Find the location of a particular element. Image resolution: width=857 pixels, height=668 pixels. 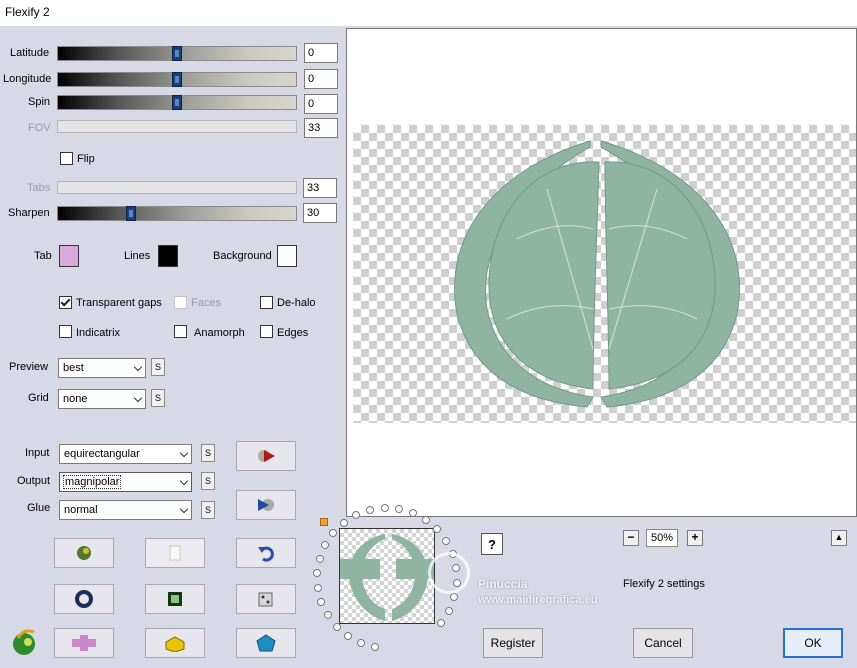

preview-image is located at coordinates (597, 274).